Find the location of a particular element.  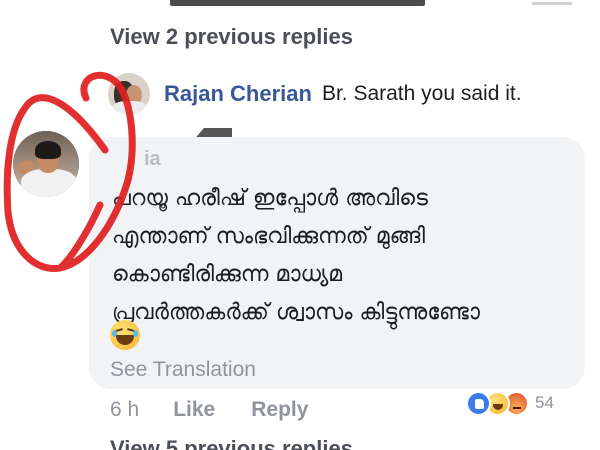

like-reaction-icon is located at coordinates (478, 403).